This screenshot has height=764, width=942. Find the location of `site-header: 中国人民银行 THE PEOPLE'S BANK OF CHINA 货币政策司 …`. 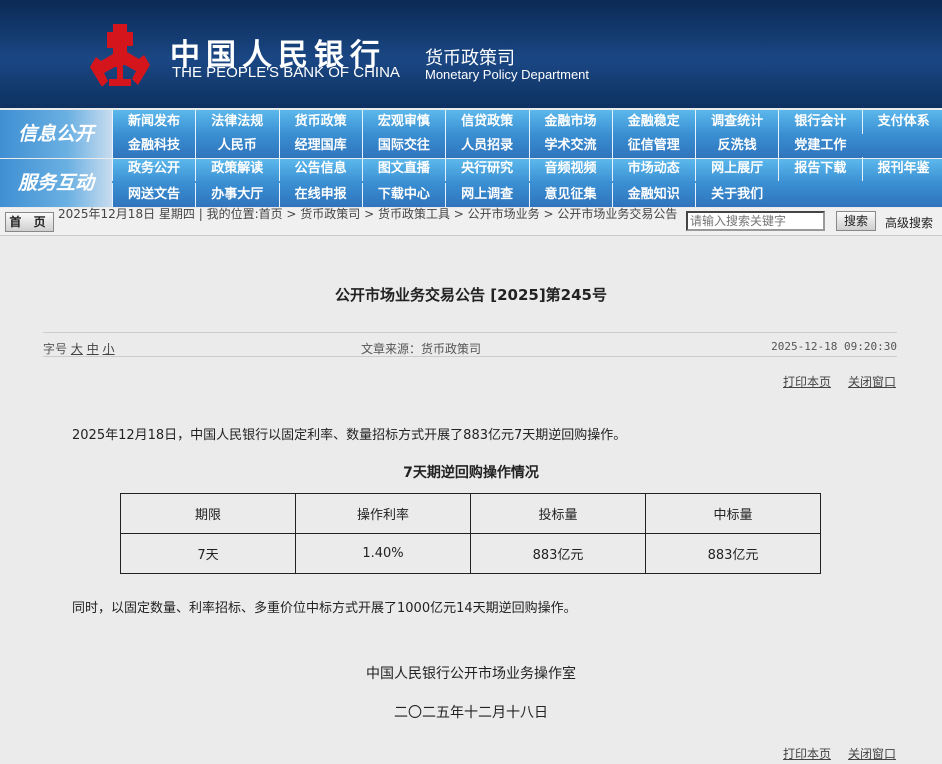

site-header: 中国人民银行 THE PEOPLE'S BANK OF CHINA 货币政策司 … is located at coordinates (471, 54).